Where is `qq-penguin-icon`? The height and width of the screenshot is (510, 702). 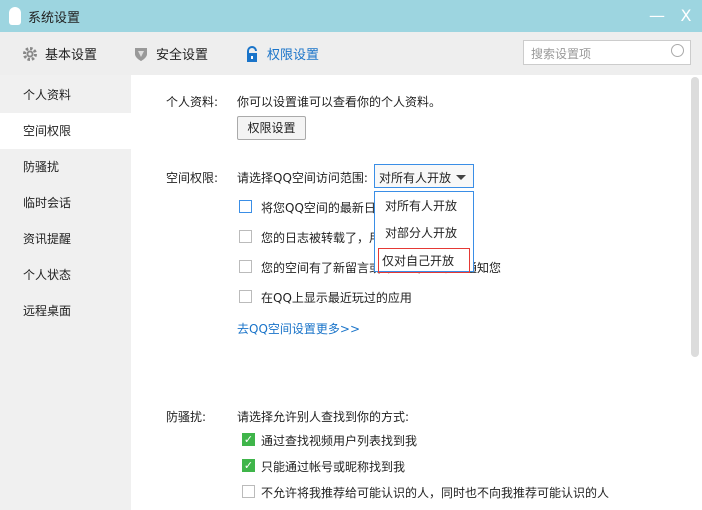 qq-penguin-icon is located at coordinates (15, 16).